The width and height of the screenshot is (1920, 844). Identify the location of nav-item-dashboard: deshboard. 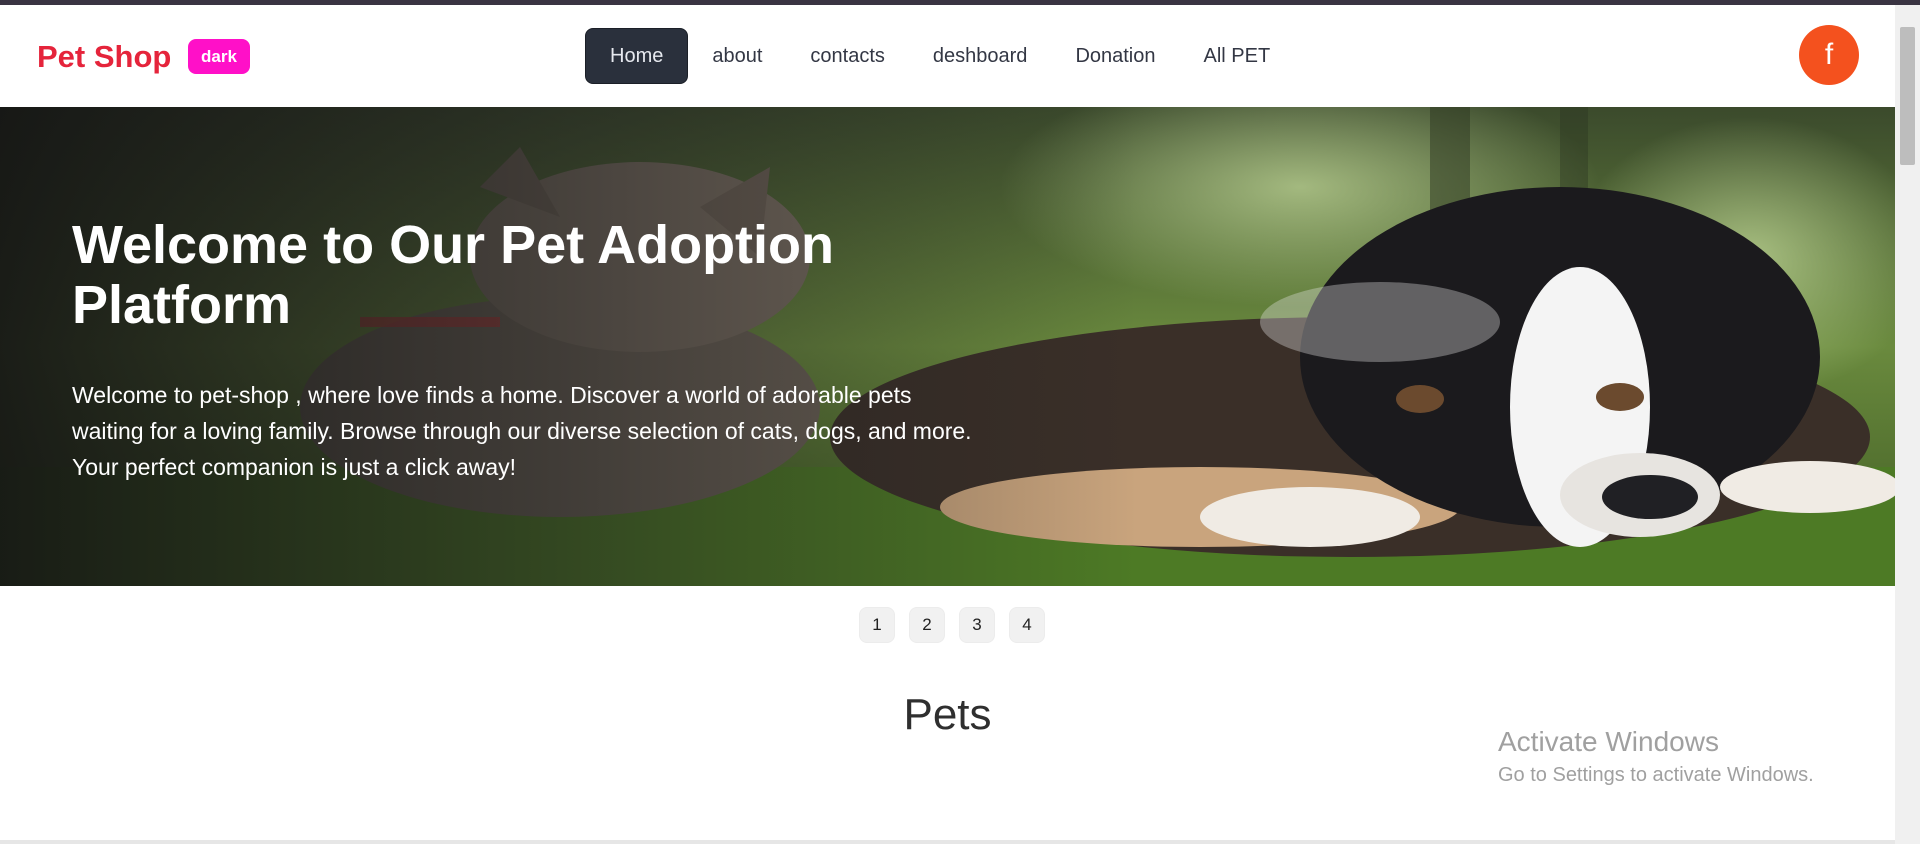
(980, 56).